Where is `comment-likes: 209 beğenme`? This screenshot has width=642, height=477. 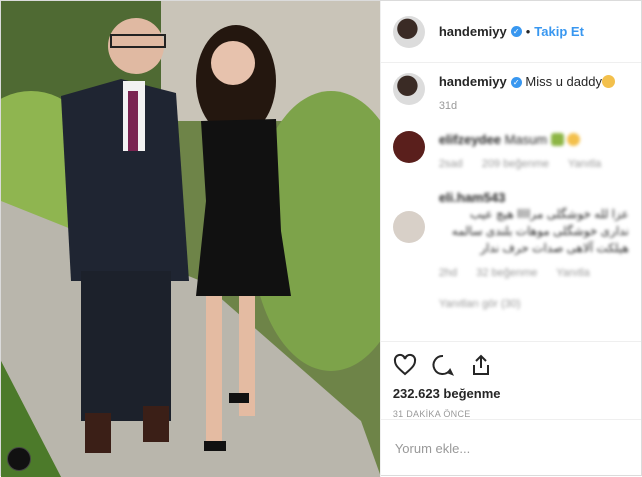 comment-likes: 209 beğenme is located at coordinates (515, 164).